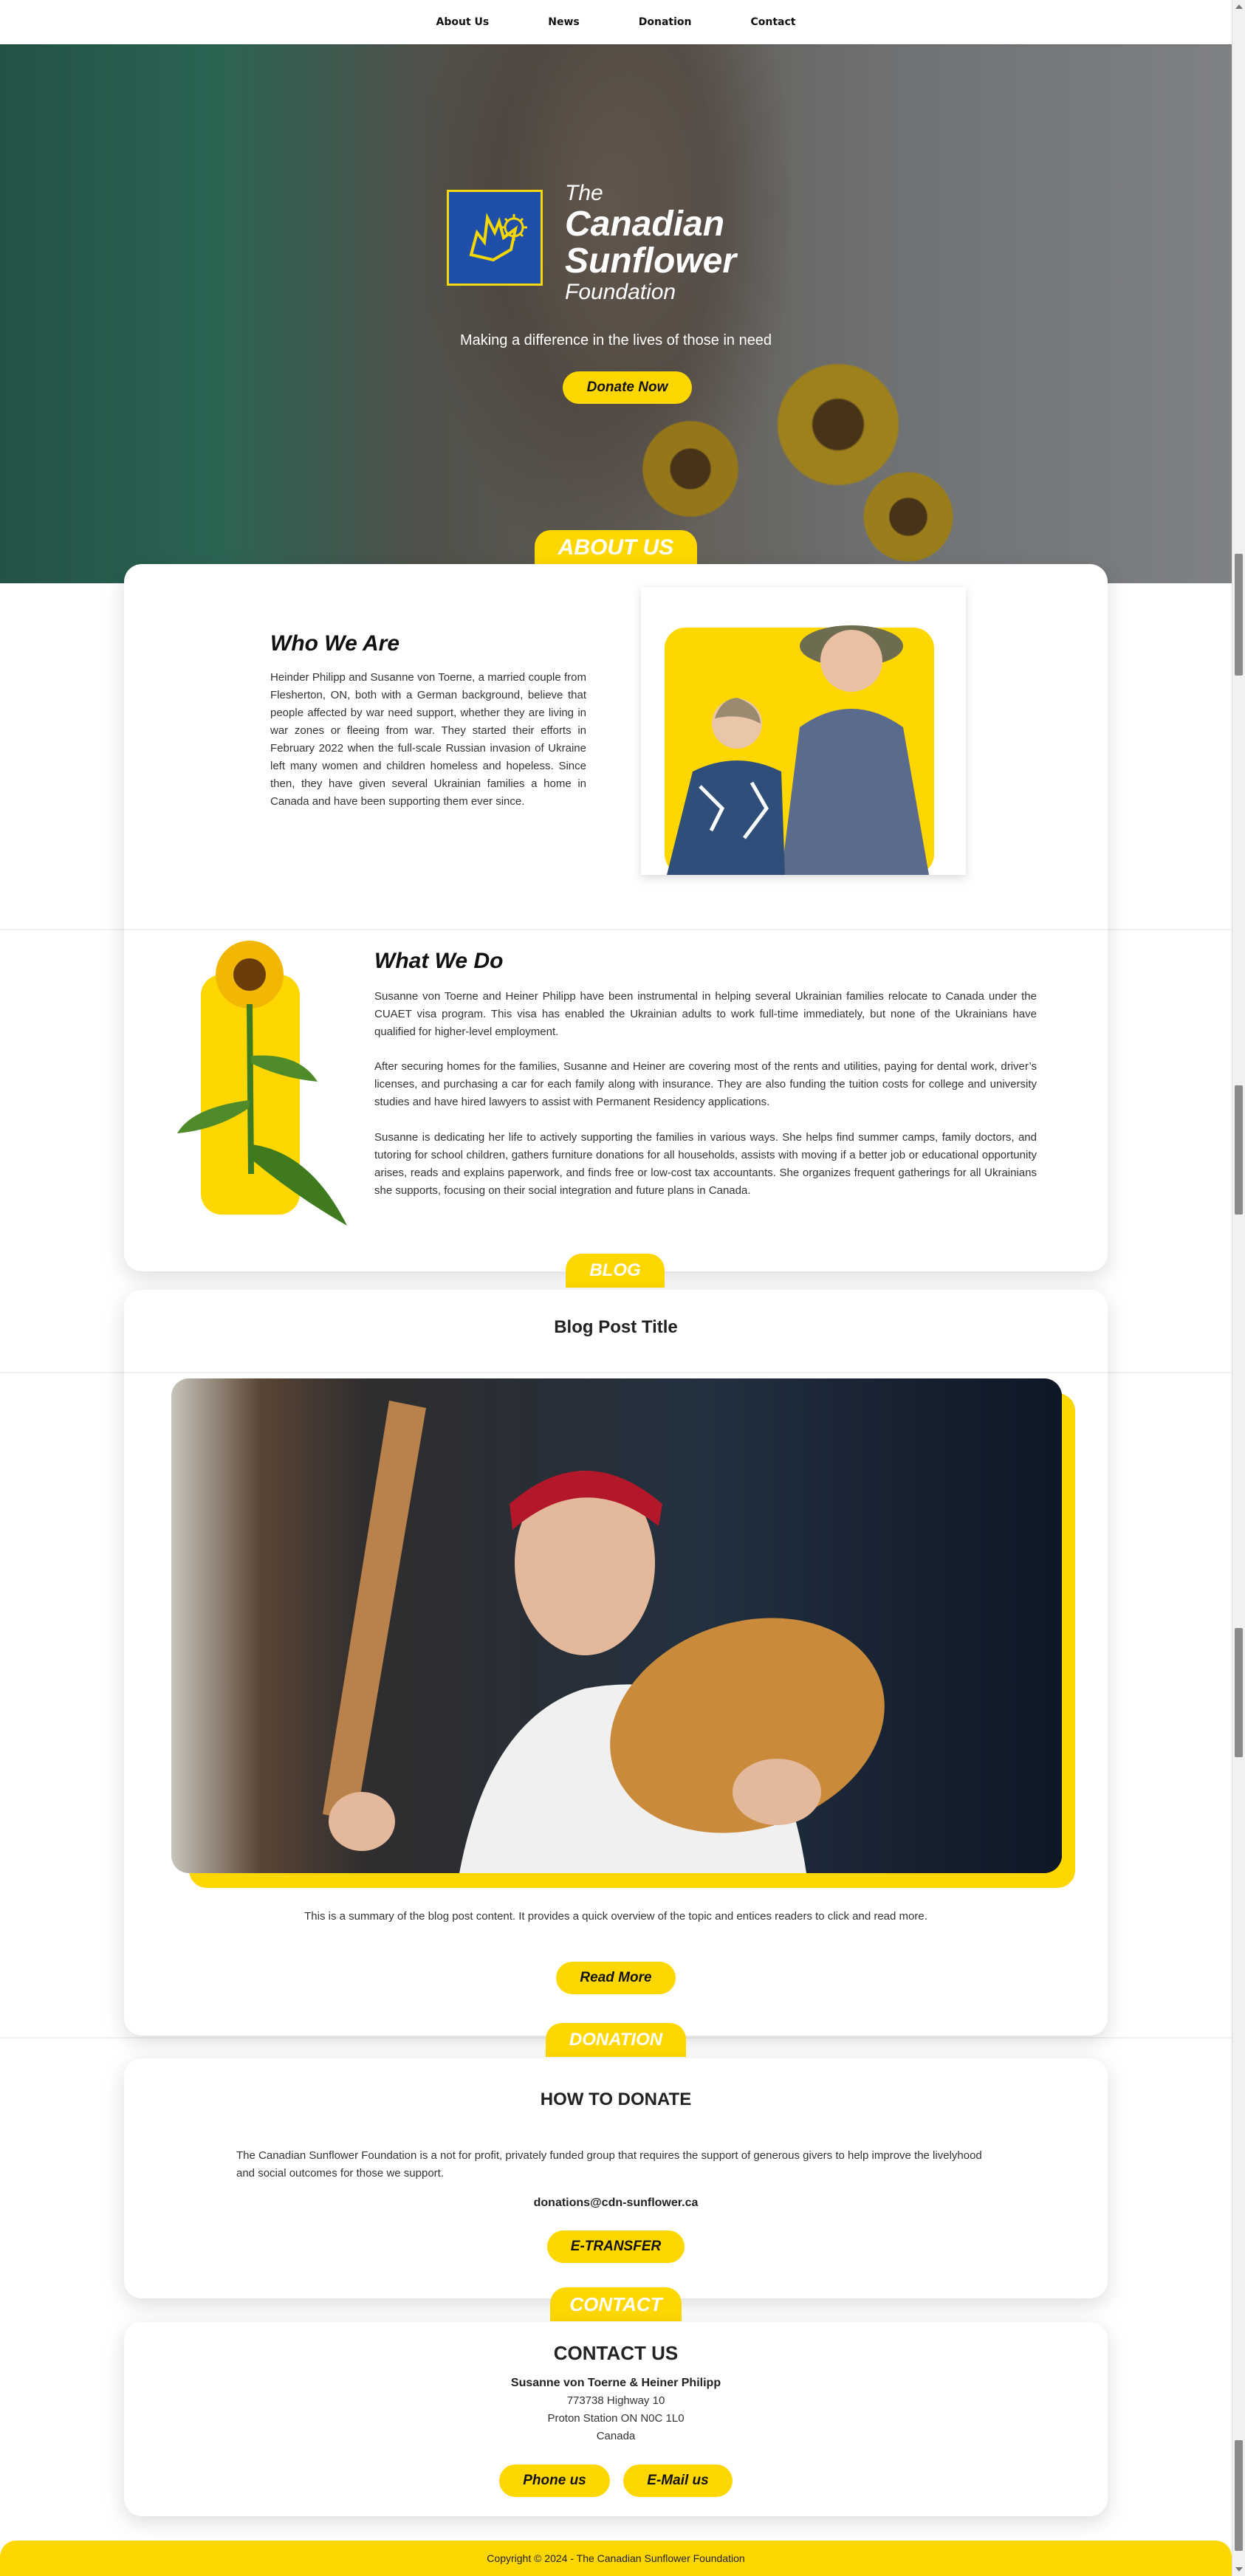 The width and height of the screenshot is (1245, 2576). I want to click on maple-sunflower-logo-icon, so click(495, 238).